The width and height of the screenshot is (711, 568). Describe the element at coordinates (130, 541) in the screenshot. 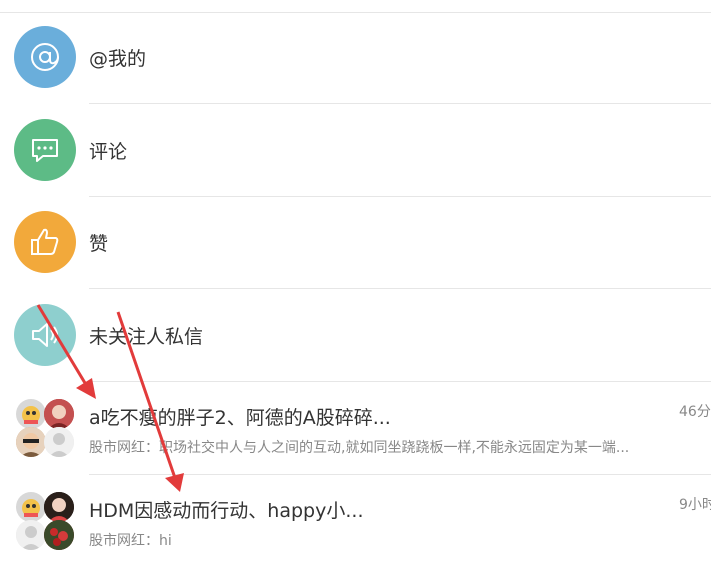

I see `message-preview: 股市网红：hi` at that location.